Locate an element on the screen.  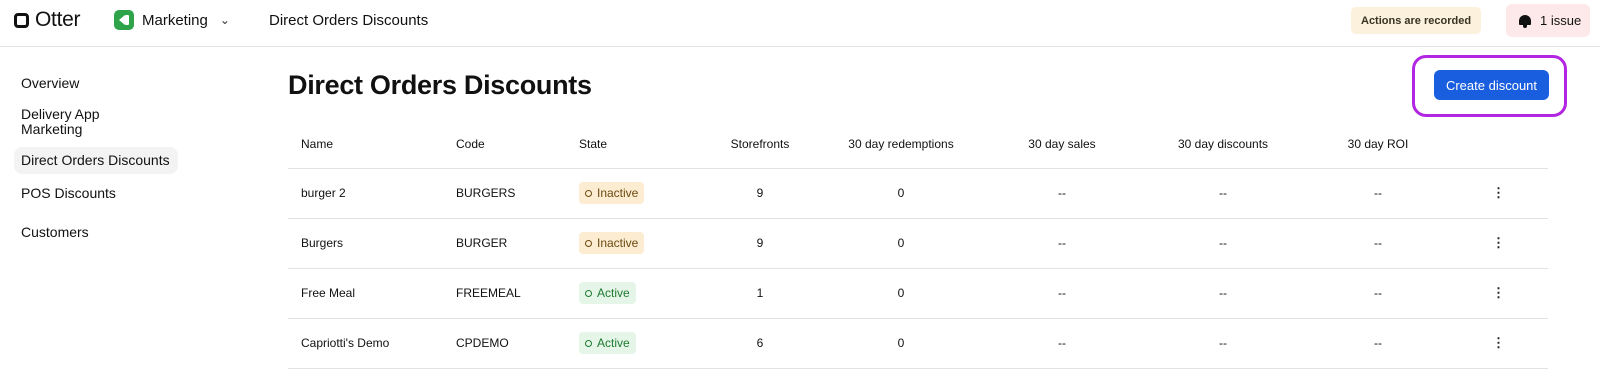
column-header-roi: 30 day ROI is located at coordinates (1378, 144).